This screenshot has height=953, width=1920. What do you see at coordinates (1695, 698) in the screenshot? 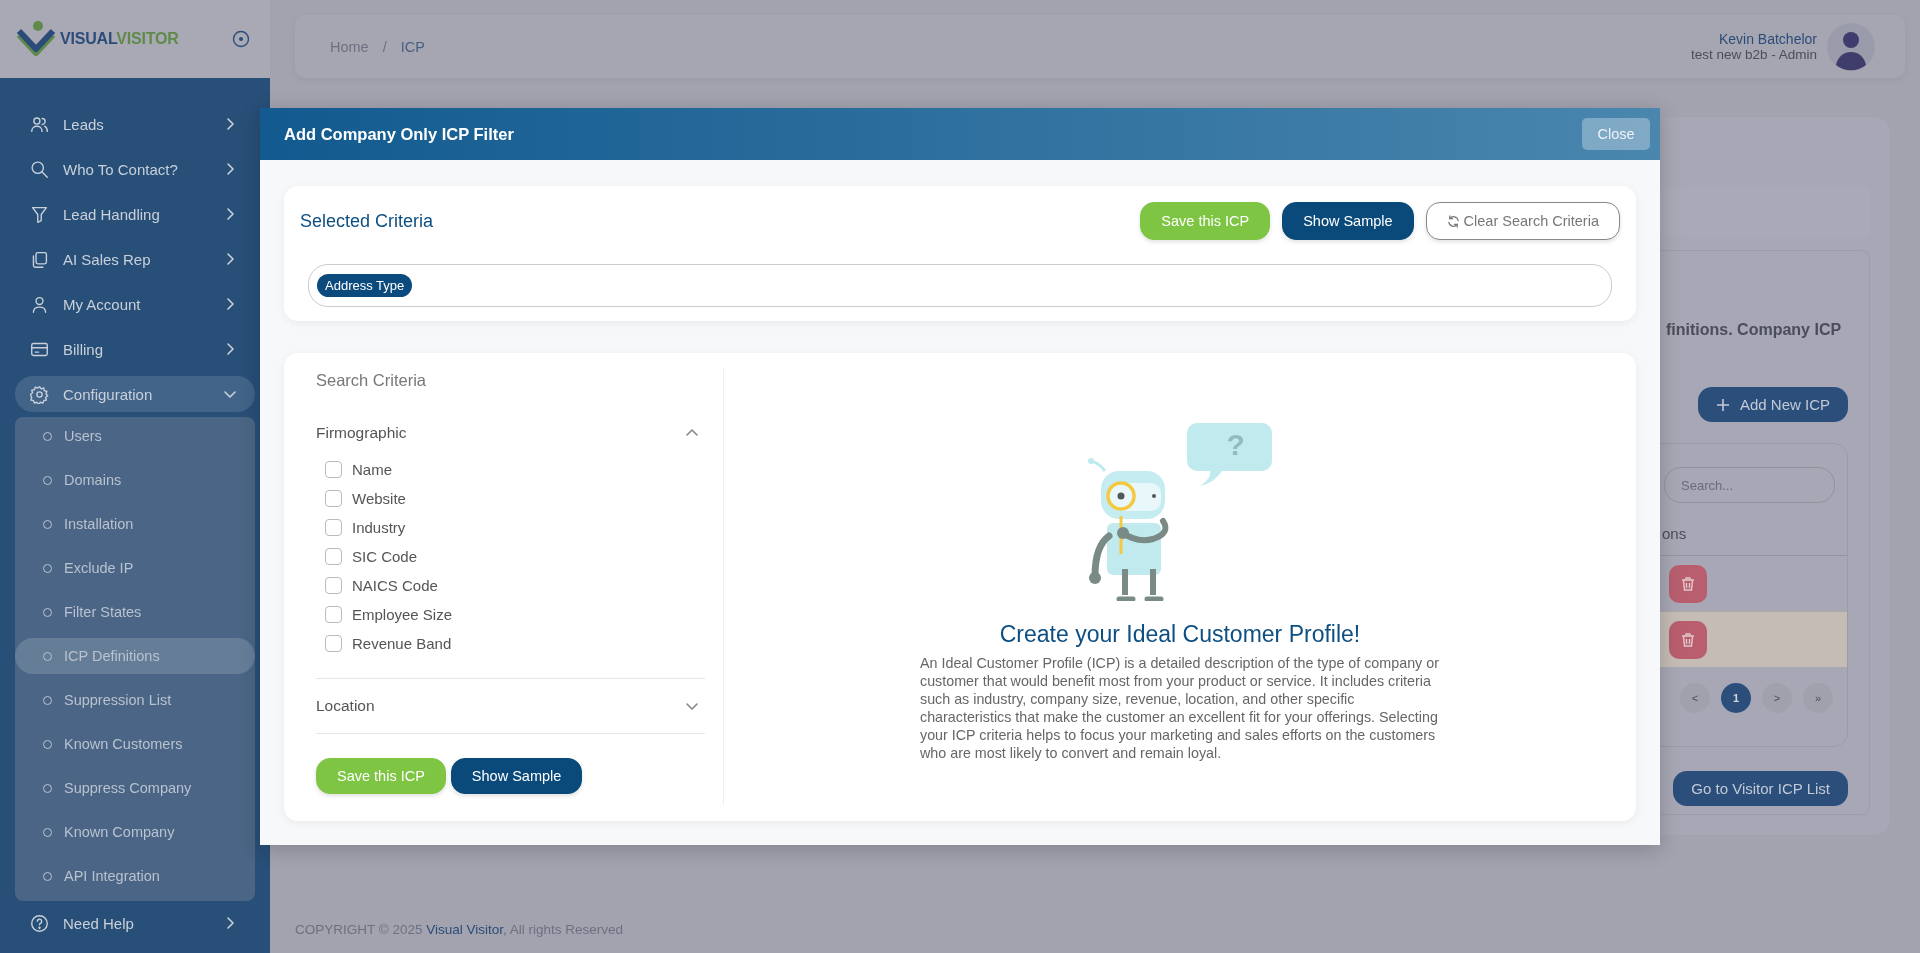
I see `page-button: <` at bounding box center [1695, 698].